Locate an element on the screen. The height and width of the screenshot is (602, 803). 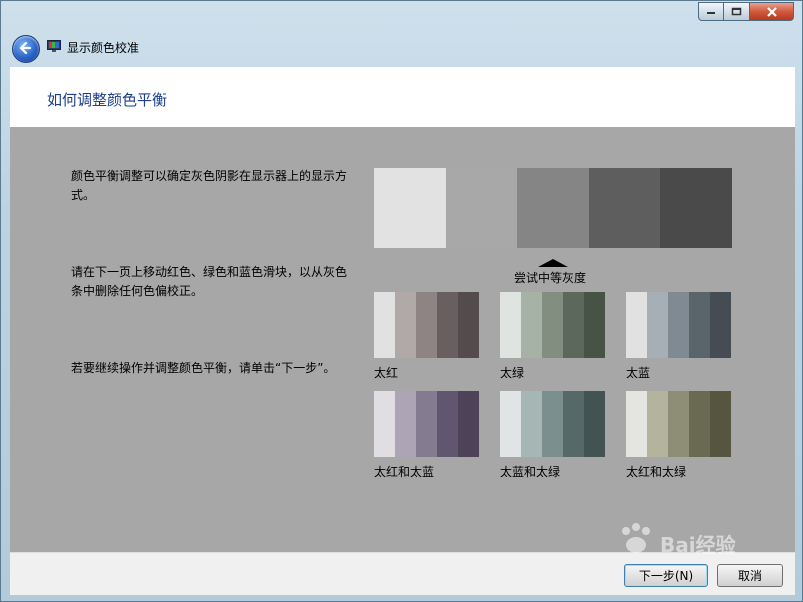
close-icon is located at coordinates (771, 11).